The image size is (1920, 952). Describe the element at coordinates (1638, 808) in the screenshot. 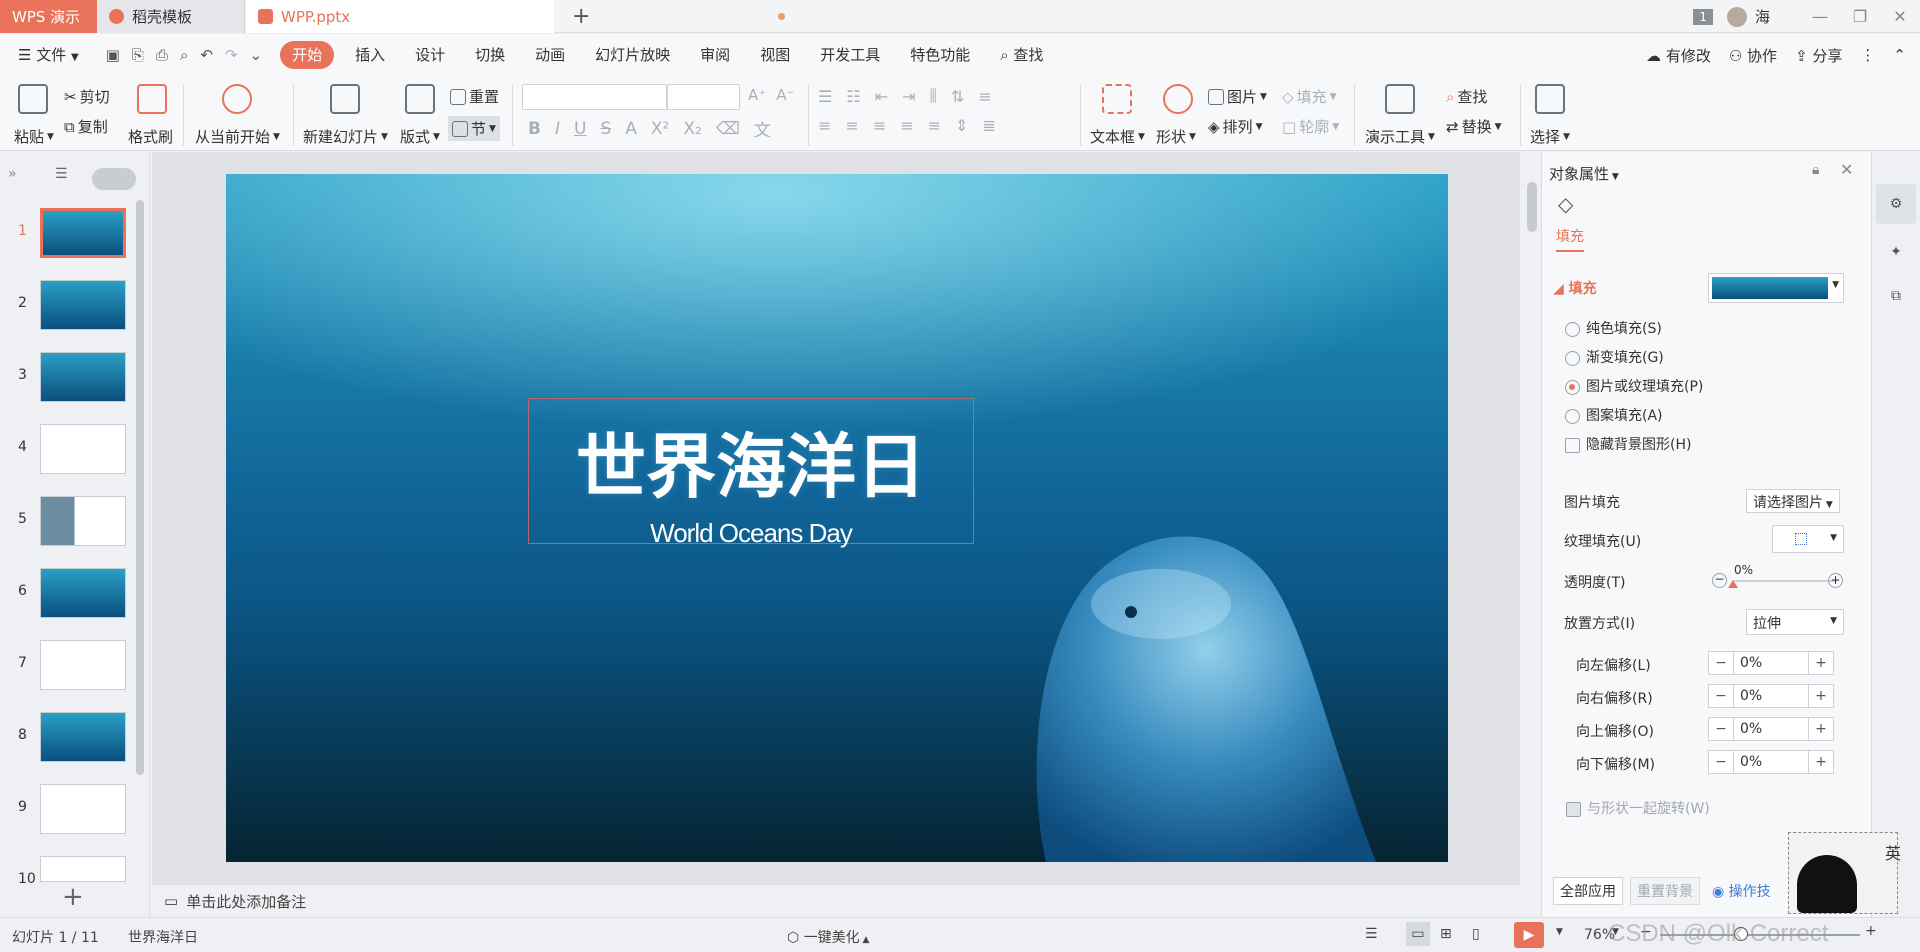

I see `checkbox-rotate-with-shape: 与形状一起旋转(W)` at that location.